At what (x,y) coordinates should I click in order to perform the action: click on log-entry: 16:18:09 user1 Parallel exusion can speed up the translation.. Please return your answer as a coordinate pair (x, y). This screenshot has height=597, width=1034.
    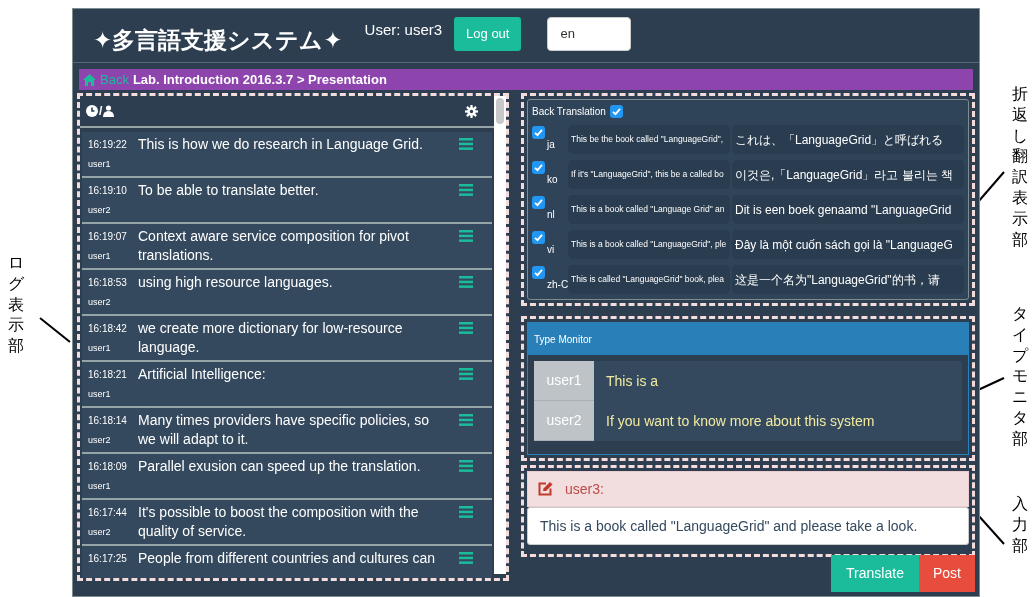
    Looking at the image, I should click on (287, 477).